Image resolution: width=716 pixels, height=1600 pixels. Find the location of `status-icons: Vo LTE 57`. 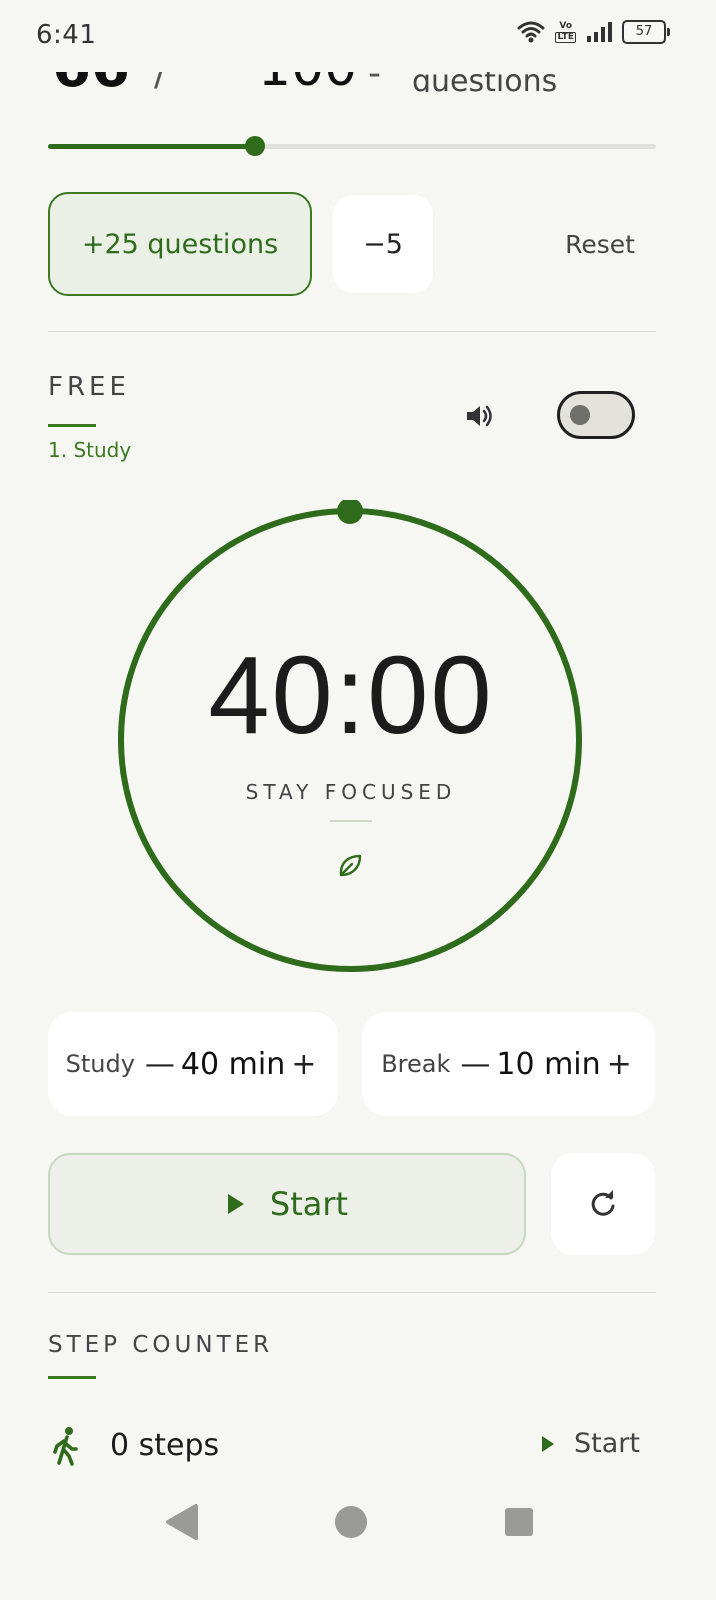

status-icons: Vo LTE 57 is located at coordinates (593, 32).